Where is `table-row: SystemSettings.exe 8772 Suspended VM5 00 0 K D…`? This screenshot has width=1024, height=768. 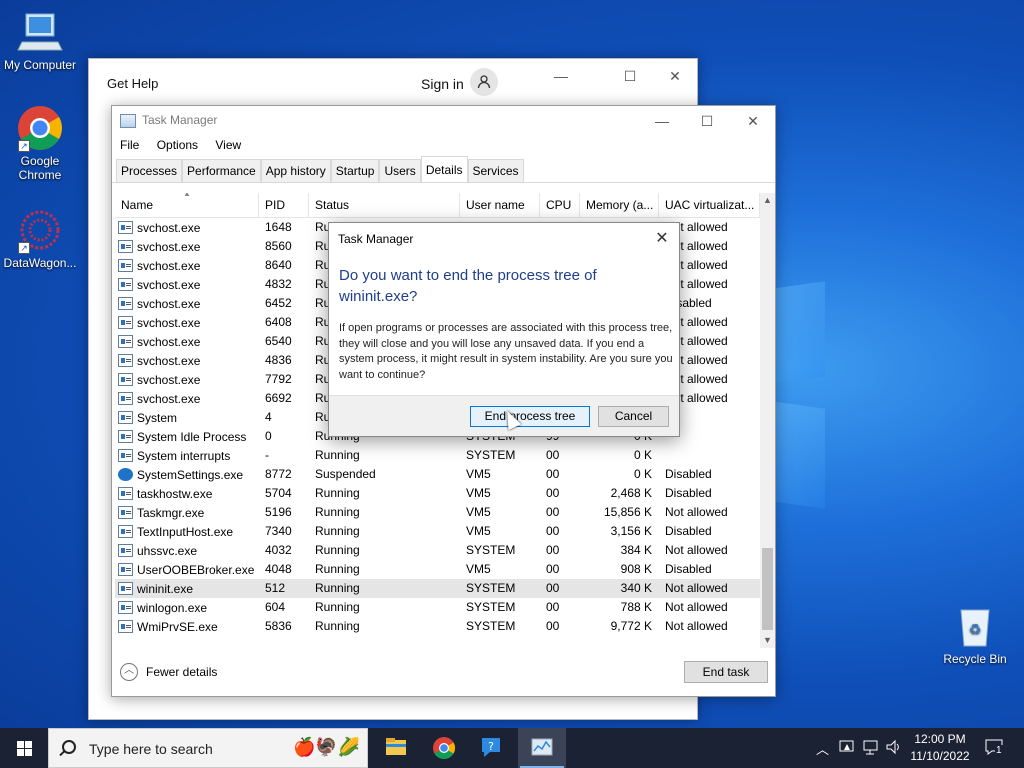 table-row: SystemSettings.exe 8772 Suspended VM5 00 0 K D… is located at coordinates (437, 474).